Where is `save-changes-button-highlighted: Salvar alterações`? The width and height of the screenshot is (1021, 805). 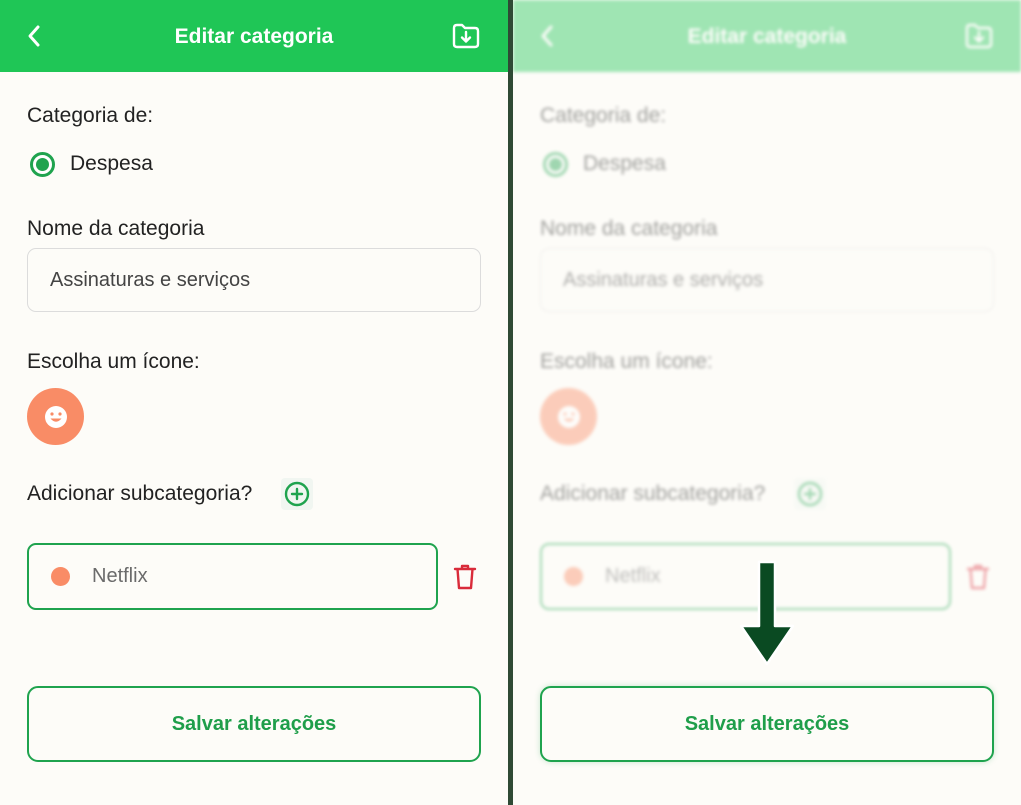
save-changes-button-highlighted: Salvar alterações is located at coordinates (767, 724).